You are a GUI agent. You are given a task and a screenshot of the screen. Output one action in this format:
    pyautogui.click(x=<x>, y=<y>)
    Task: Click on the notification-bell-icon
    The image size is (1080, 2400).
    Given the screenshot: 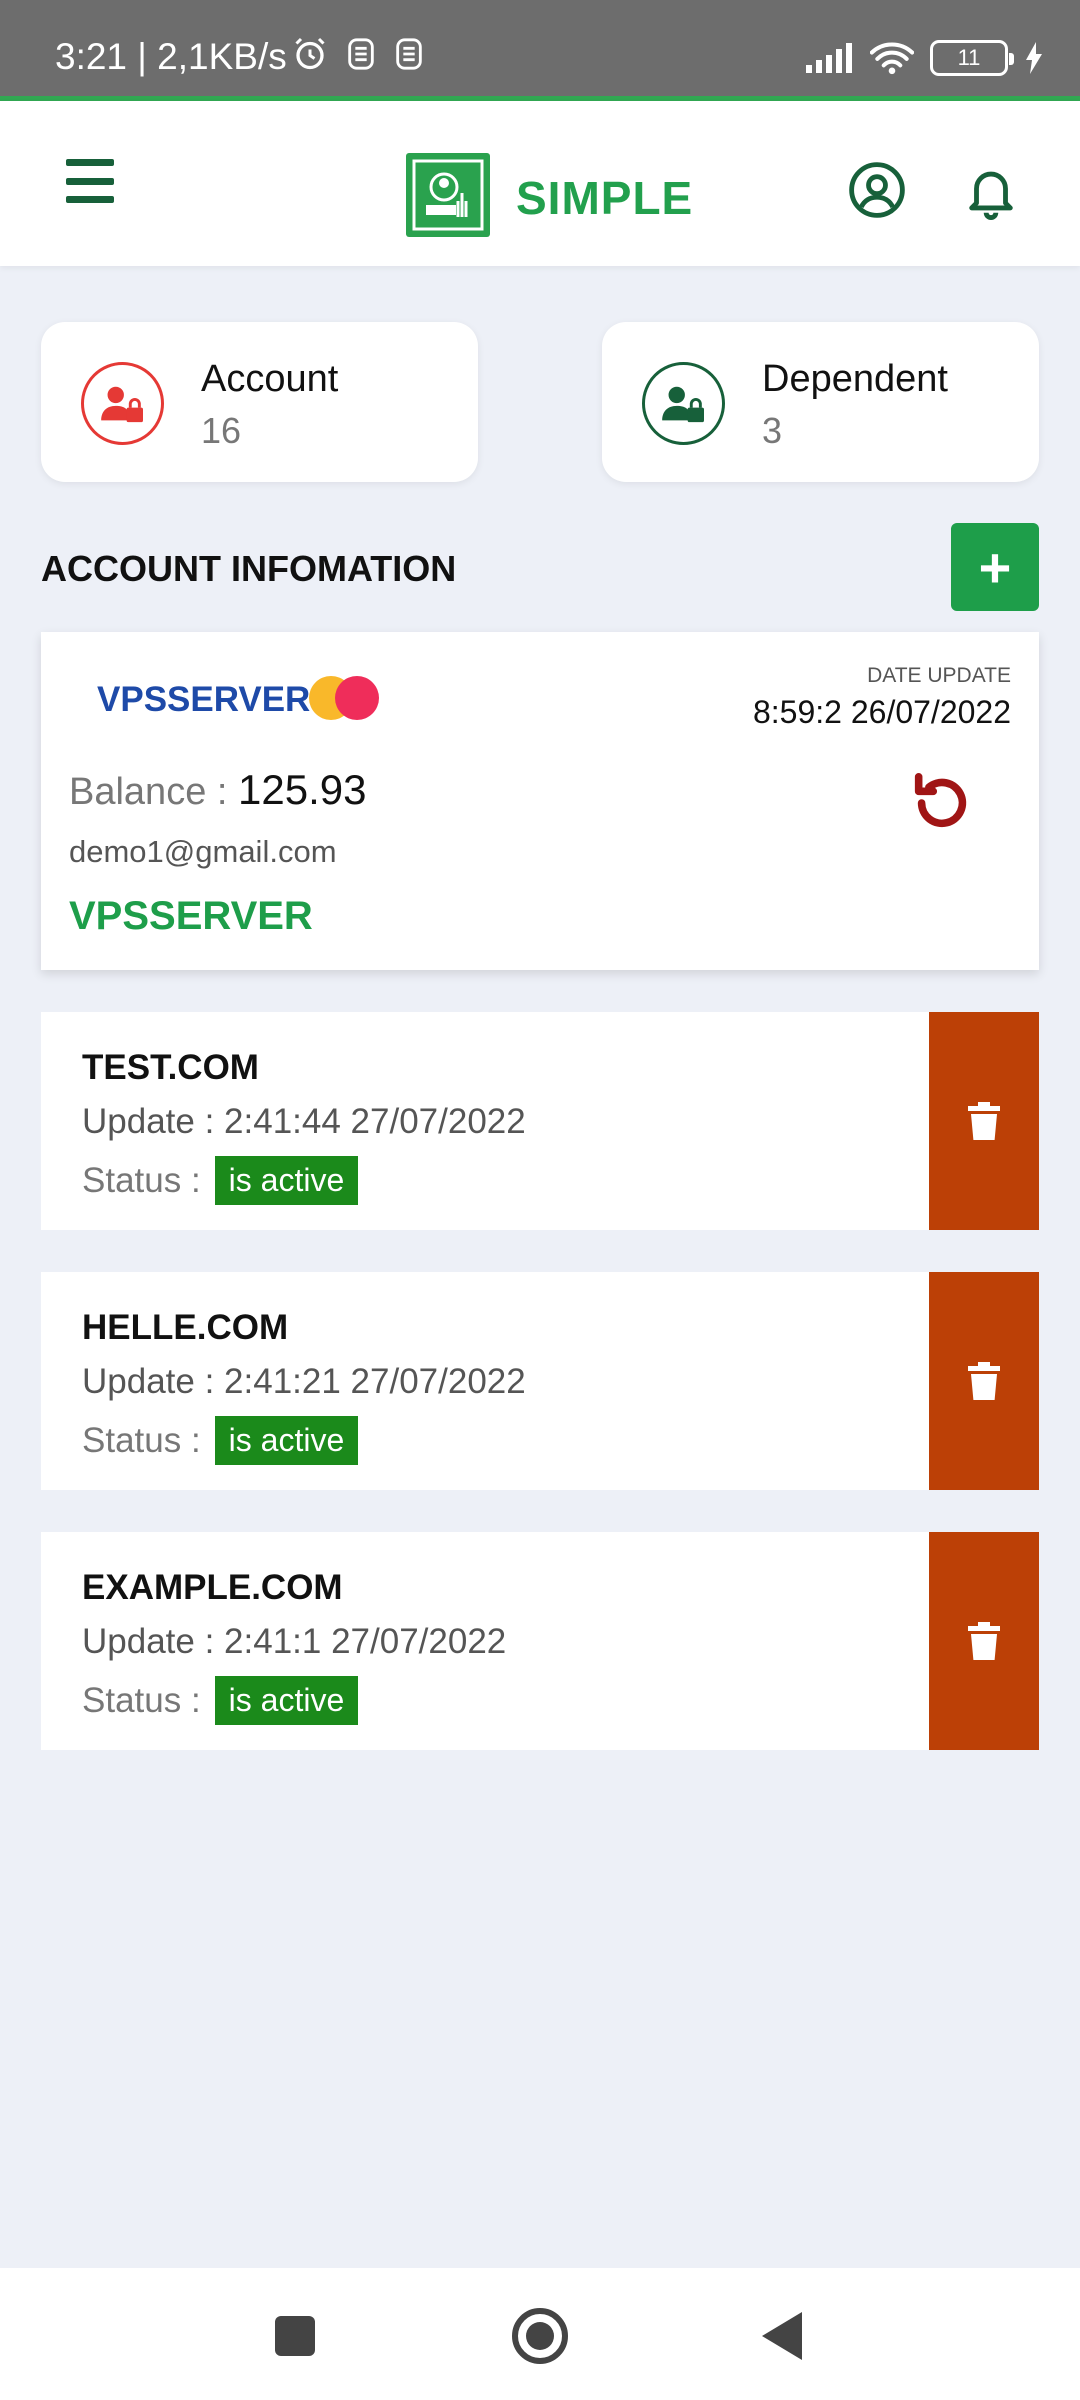 What is the action you would take?
    pyautogui.click(x=991, y=191)
    